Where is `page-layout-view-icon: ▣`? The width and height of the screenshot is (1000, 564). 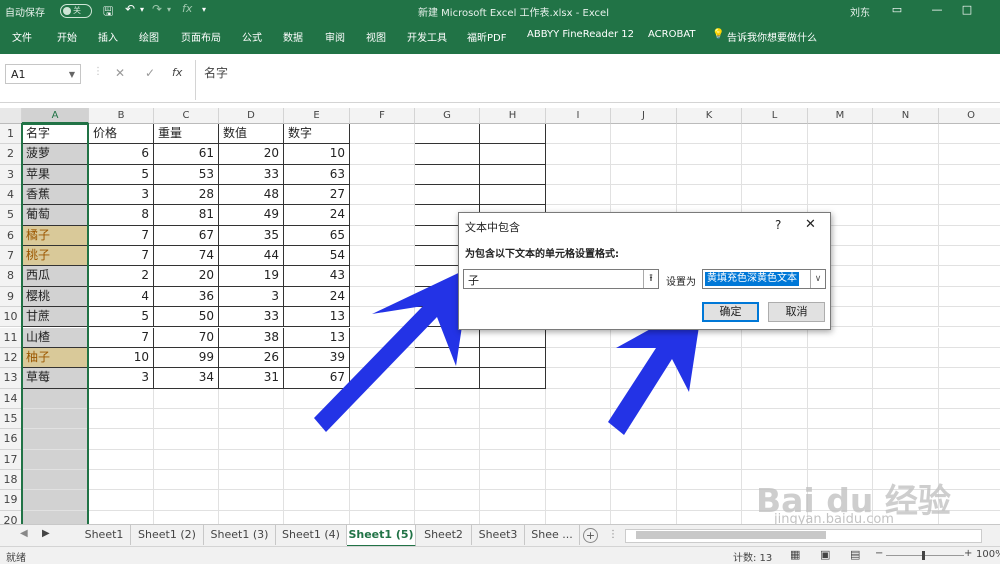 page-layout-view-icon: ▣ is located at coordinates (825, 554).